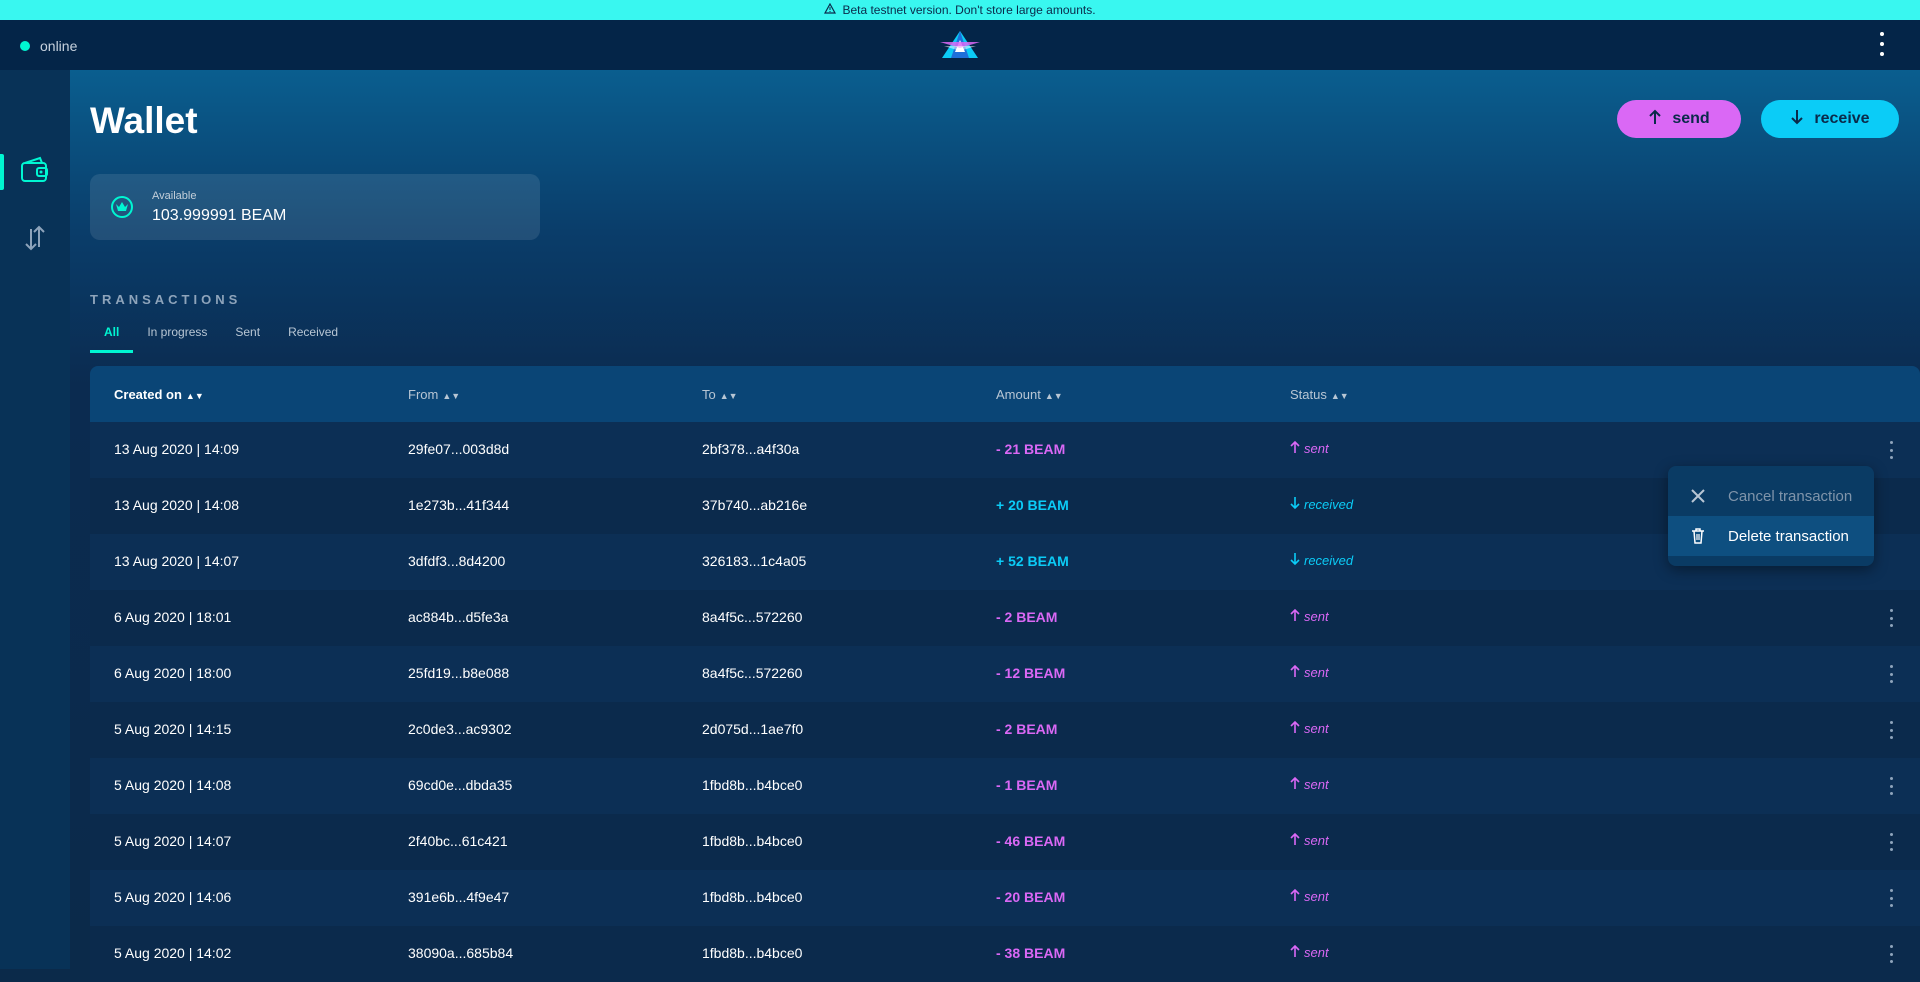 The width and height of the screenshot is (1920, 982). I want to click on column-header-amount: Amount ▲▼, so click(1029, 394).